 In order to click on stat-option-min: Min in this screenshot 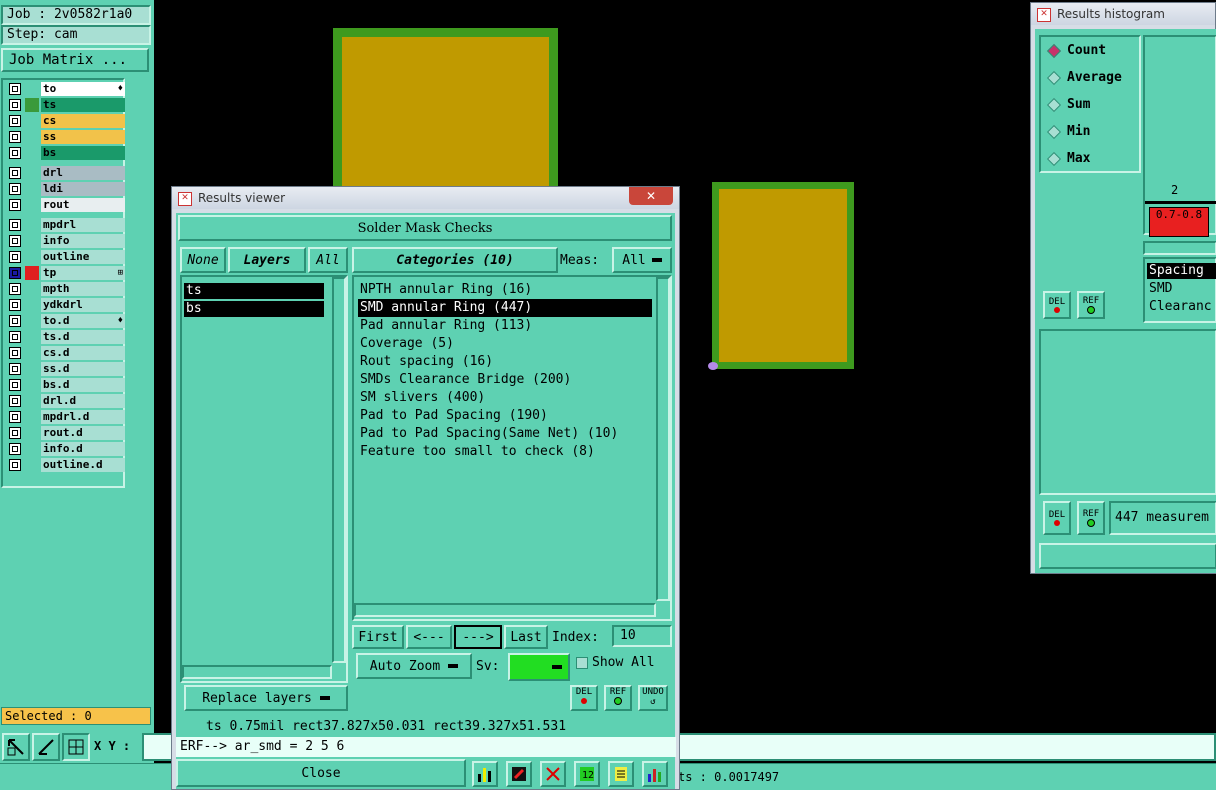, I will do `click(1068, 132)`.